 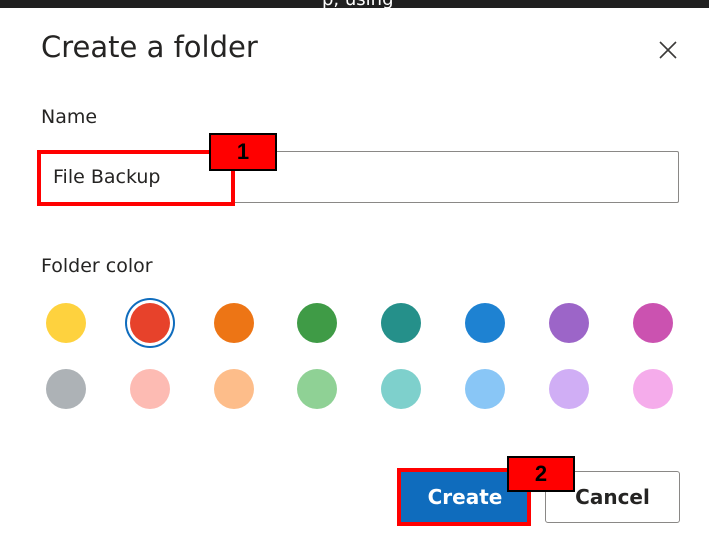 I want to click on cancel-button: Cancel, so click(x=612, y=497).